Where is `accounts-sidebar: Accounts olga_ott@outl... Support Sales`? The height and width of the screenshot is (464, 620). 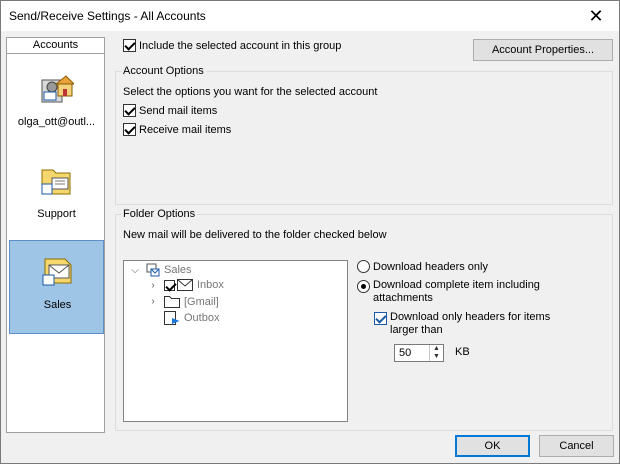
accounts-sidebar: Accounts olga_ott@outl... Support Sales is located at coordinates (55, 235).